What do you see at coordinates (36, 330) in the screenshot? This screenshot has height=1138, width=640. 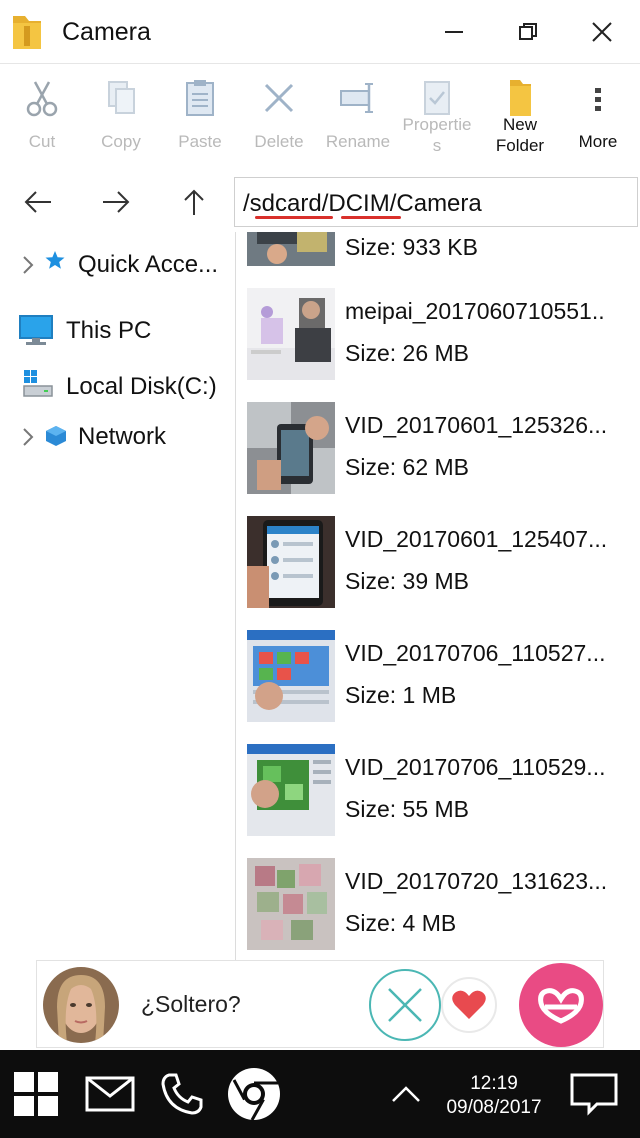 I see `monitor-icon` at bounding box center [36, 330].